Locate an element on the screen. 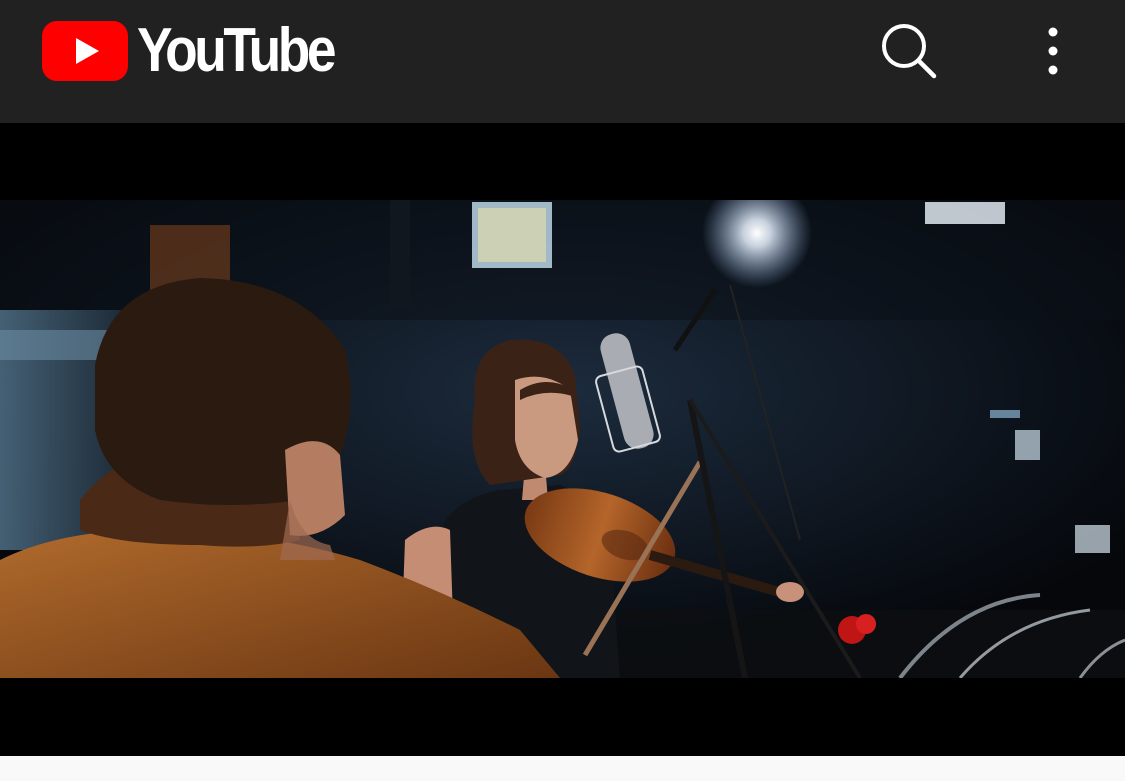 The width and height of the screenshot is (1125, 781). youtube-play-icon is located at coordinates (85, 51).